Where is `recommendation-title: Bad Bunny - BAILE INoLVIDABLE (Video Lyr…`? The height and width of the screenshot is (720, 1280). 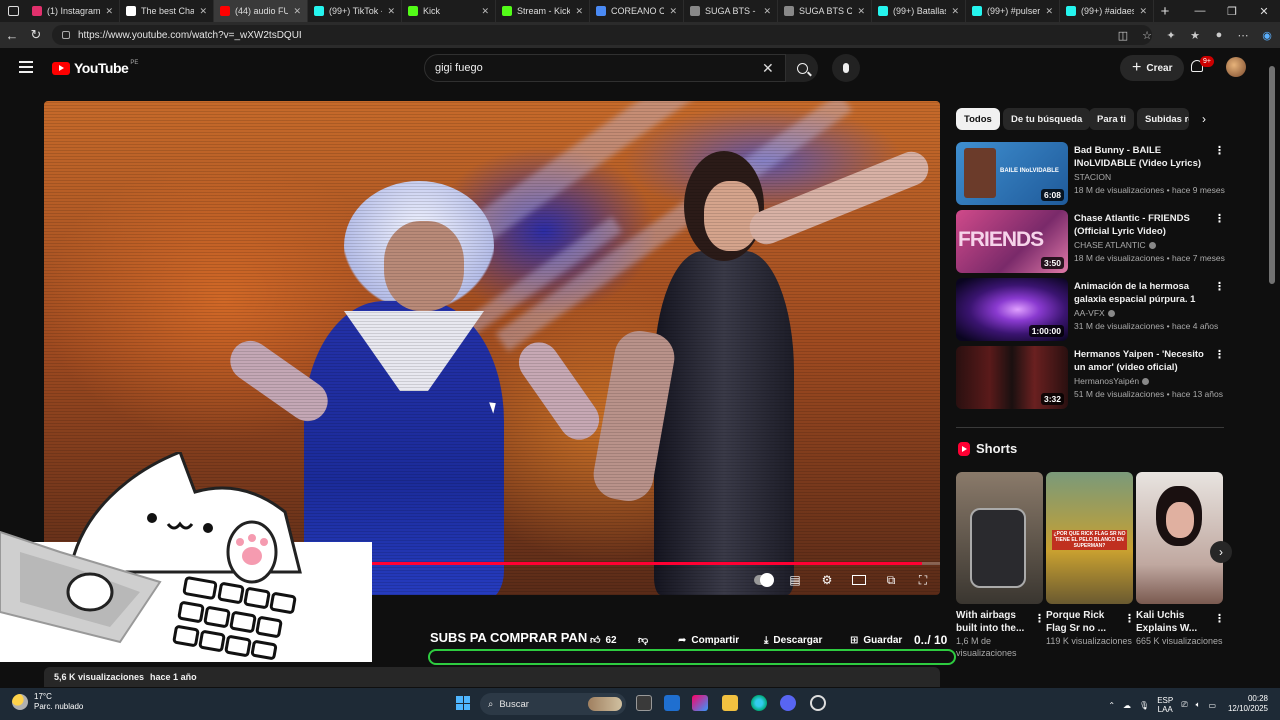
recommendation-title: Bad Bunny - BAILE INoLVIDABLE (Video Lyr… is located at coordinates (1144, 157).